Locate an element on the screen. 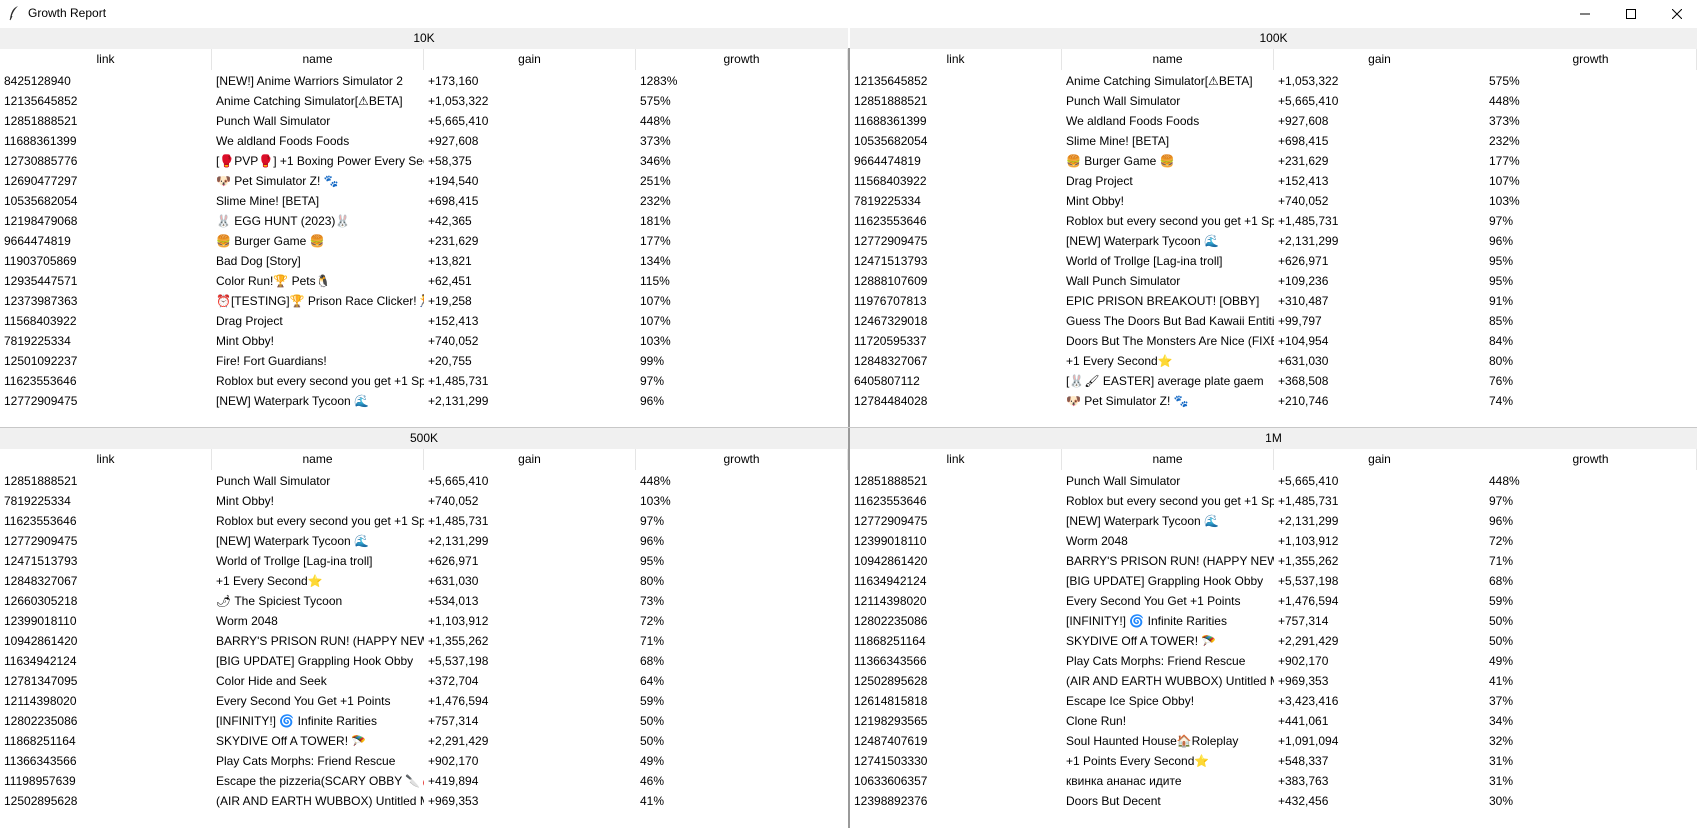 The image size is (1697, 828). table-row: 12935447571 Color Run!🏆 Pets🐧 +62,451 115% is located at coordinates (424, 281).